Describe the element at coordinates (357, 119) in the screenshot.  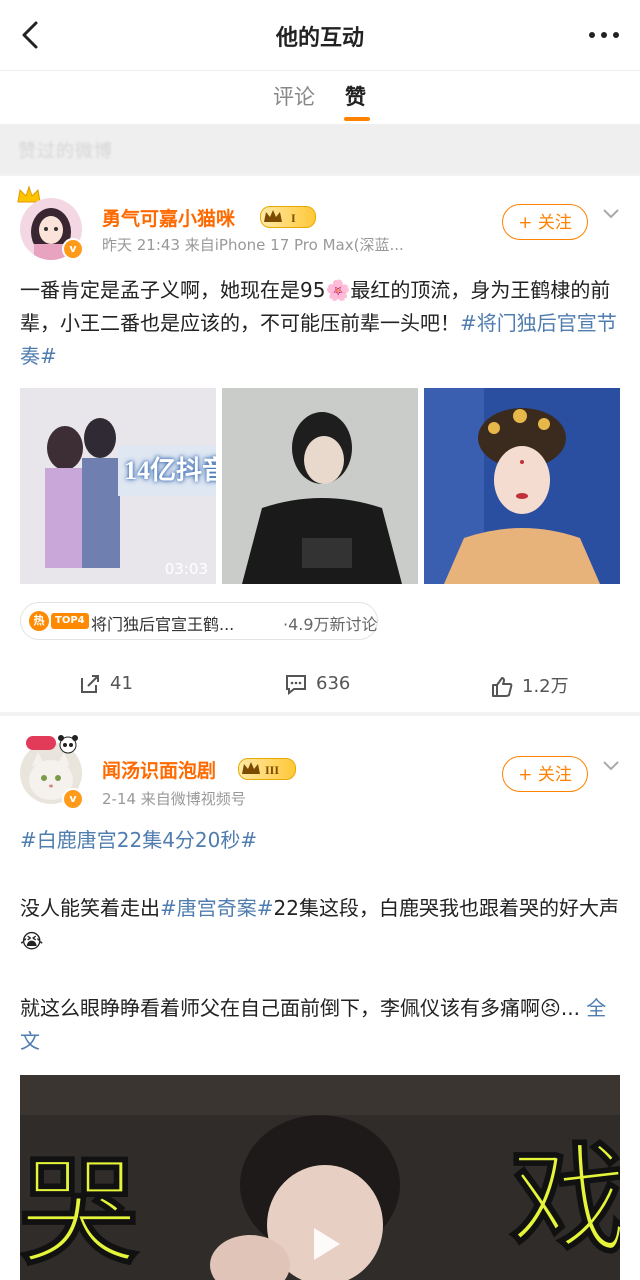
I see `active-tab-indicator` at that location.